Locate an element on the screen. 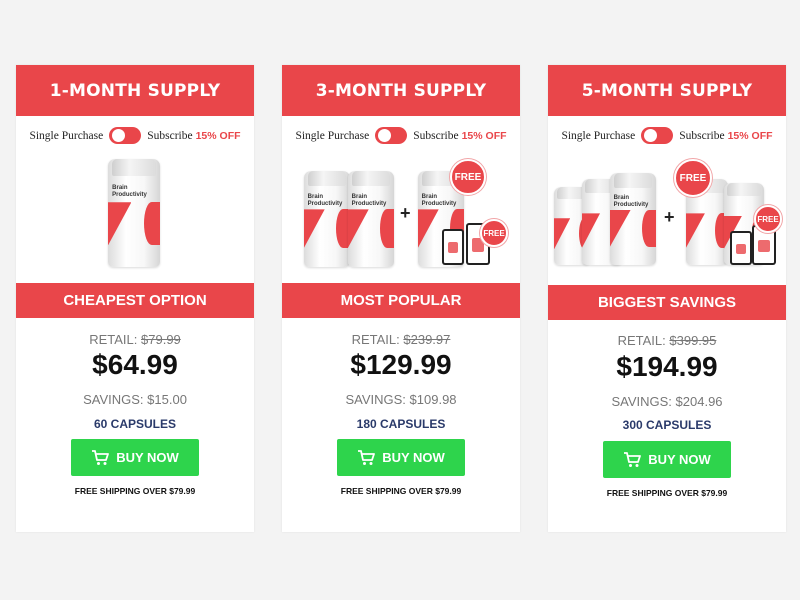 This screenshot has height=600, width=800. retail-price: RETAIL: $239.97 is located at coordinates (401, 339).